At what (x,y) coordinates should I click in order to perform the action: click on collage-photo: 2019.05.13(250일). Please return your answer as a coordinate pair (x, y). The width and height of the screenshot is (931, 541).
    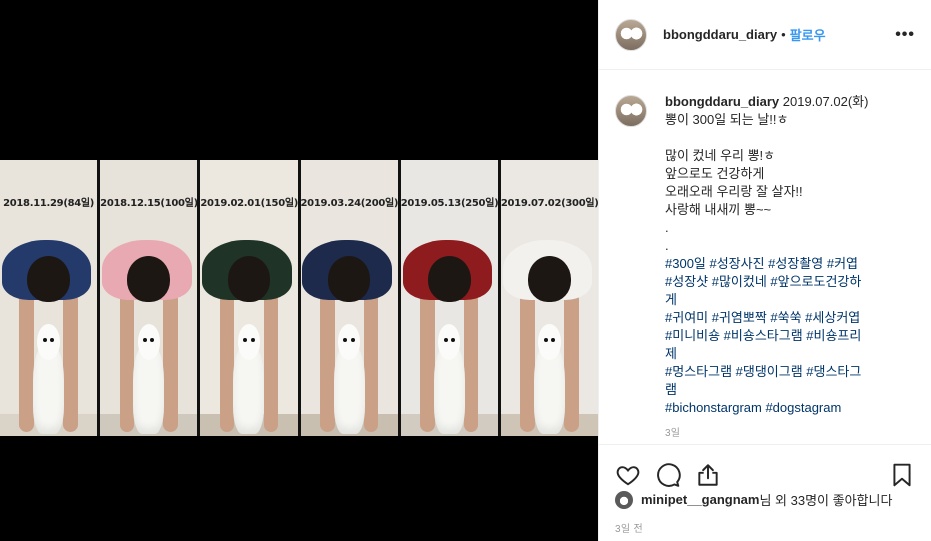
    Looking at the image, I should click on (449, 298).